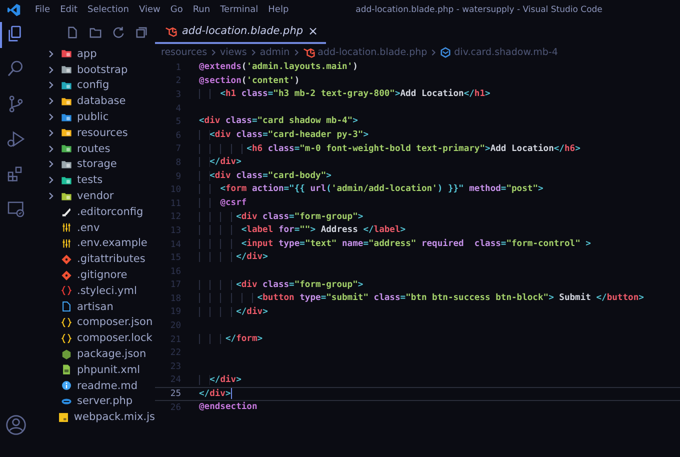 This screenshot has height=457, width=680. What do you see at coordinates (90, 180) in the screenshot?
I see `folder-name: tests` at bounding box center [90, 180].